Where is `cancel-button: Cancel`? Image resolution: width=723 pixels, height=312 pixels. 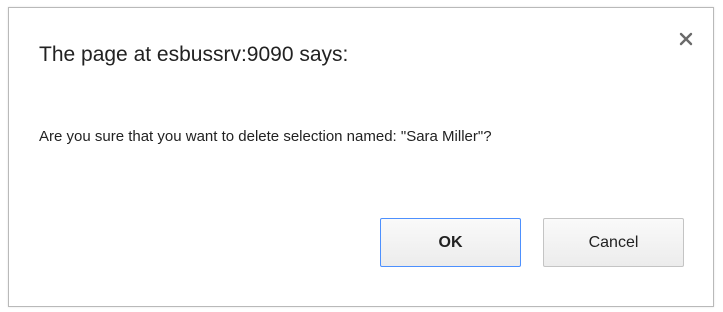
cancel-button: Cancel is located at coordinates (613, 242).